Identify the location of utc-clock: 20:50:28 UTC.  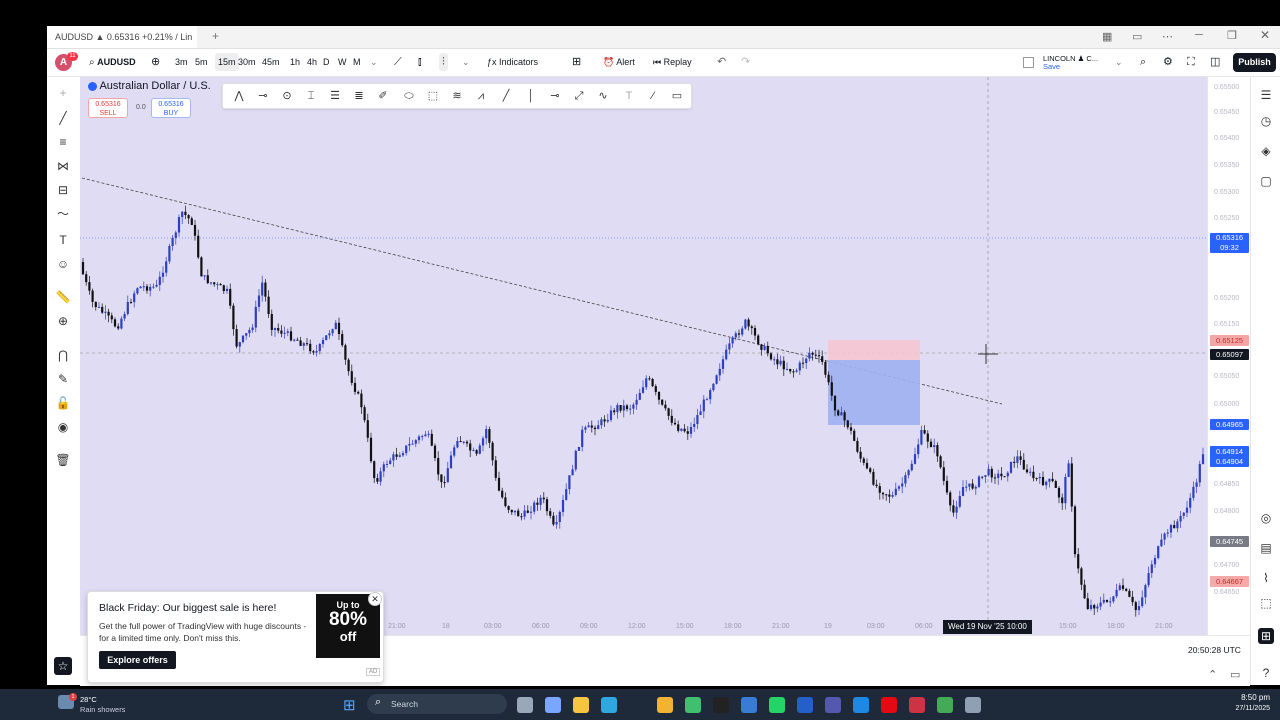
(1214, 650).